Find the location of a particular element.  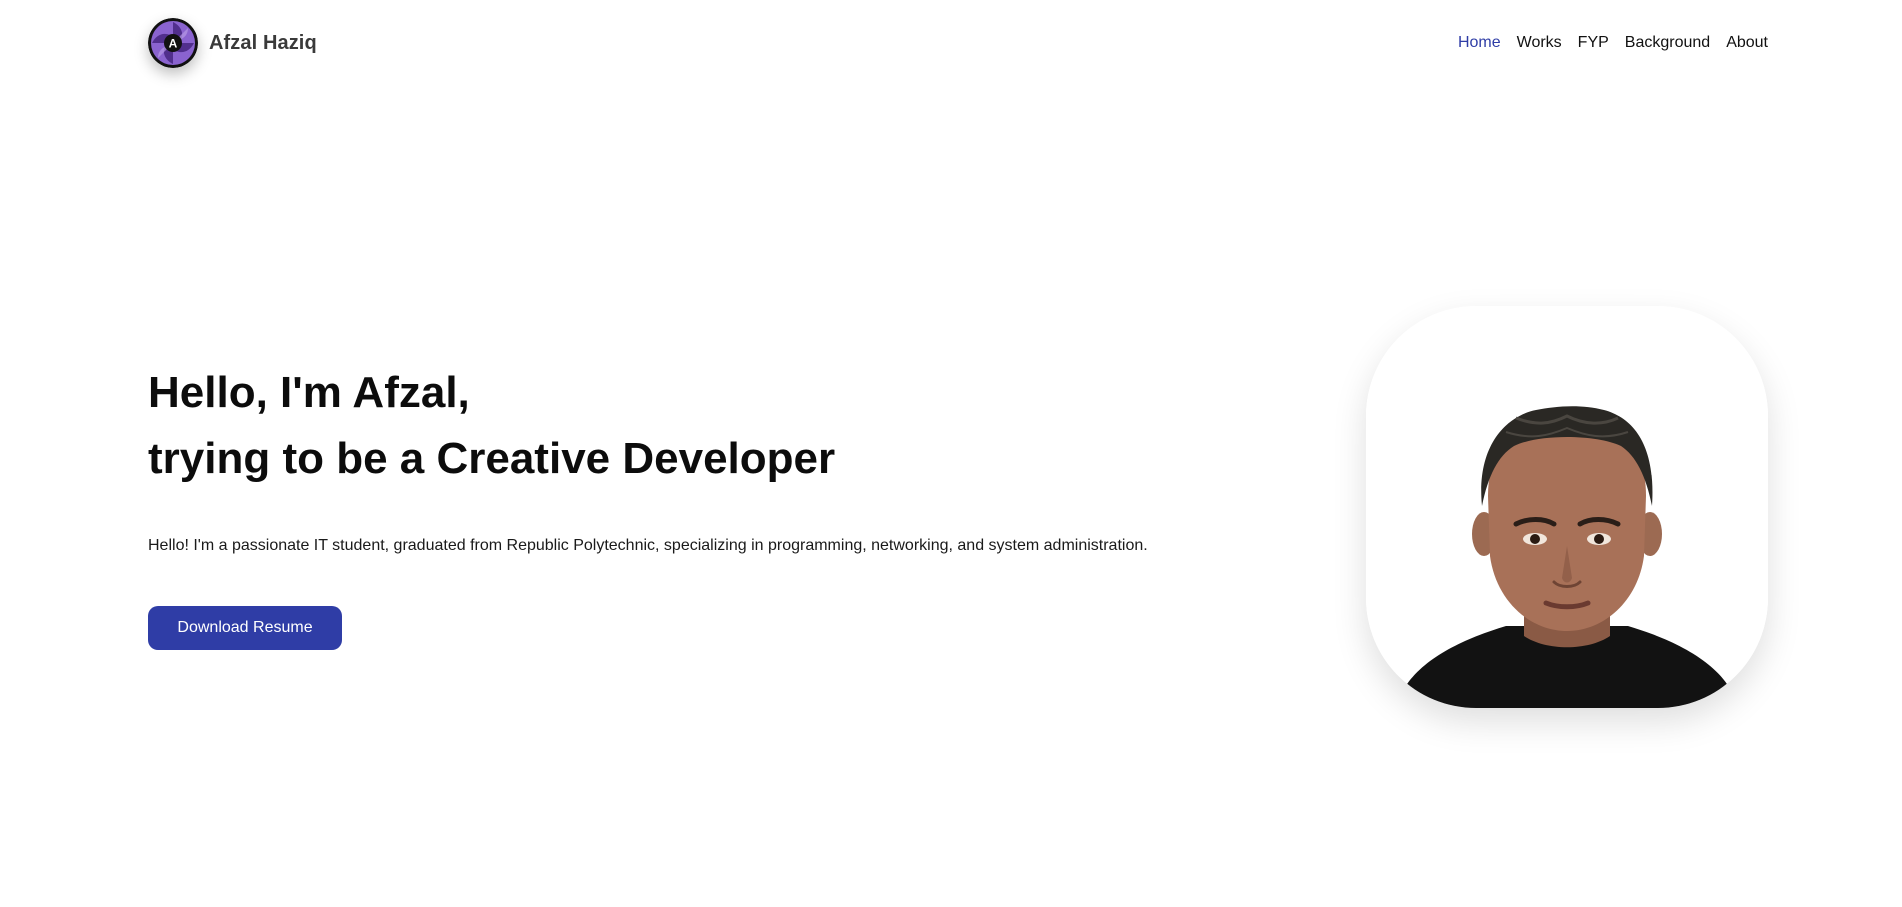

hero-title-line-1: Hello, I'm Afzal, is located at coordinates (309, 392).